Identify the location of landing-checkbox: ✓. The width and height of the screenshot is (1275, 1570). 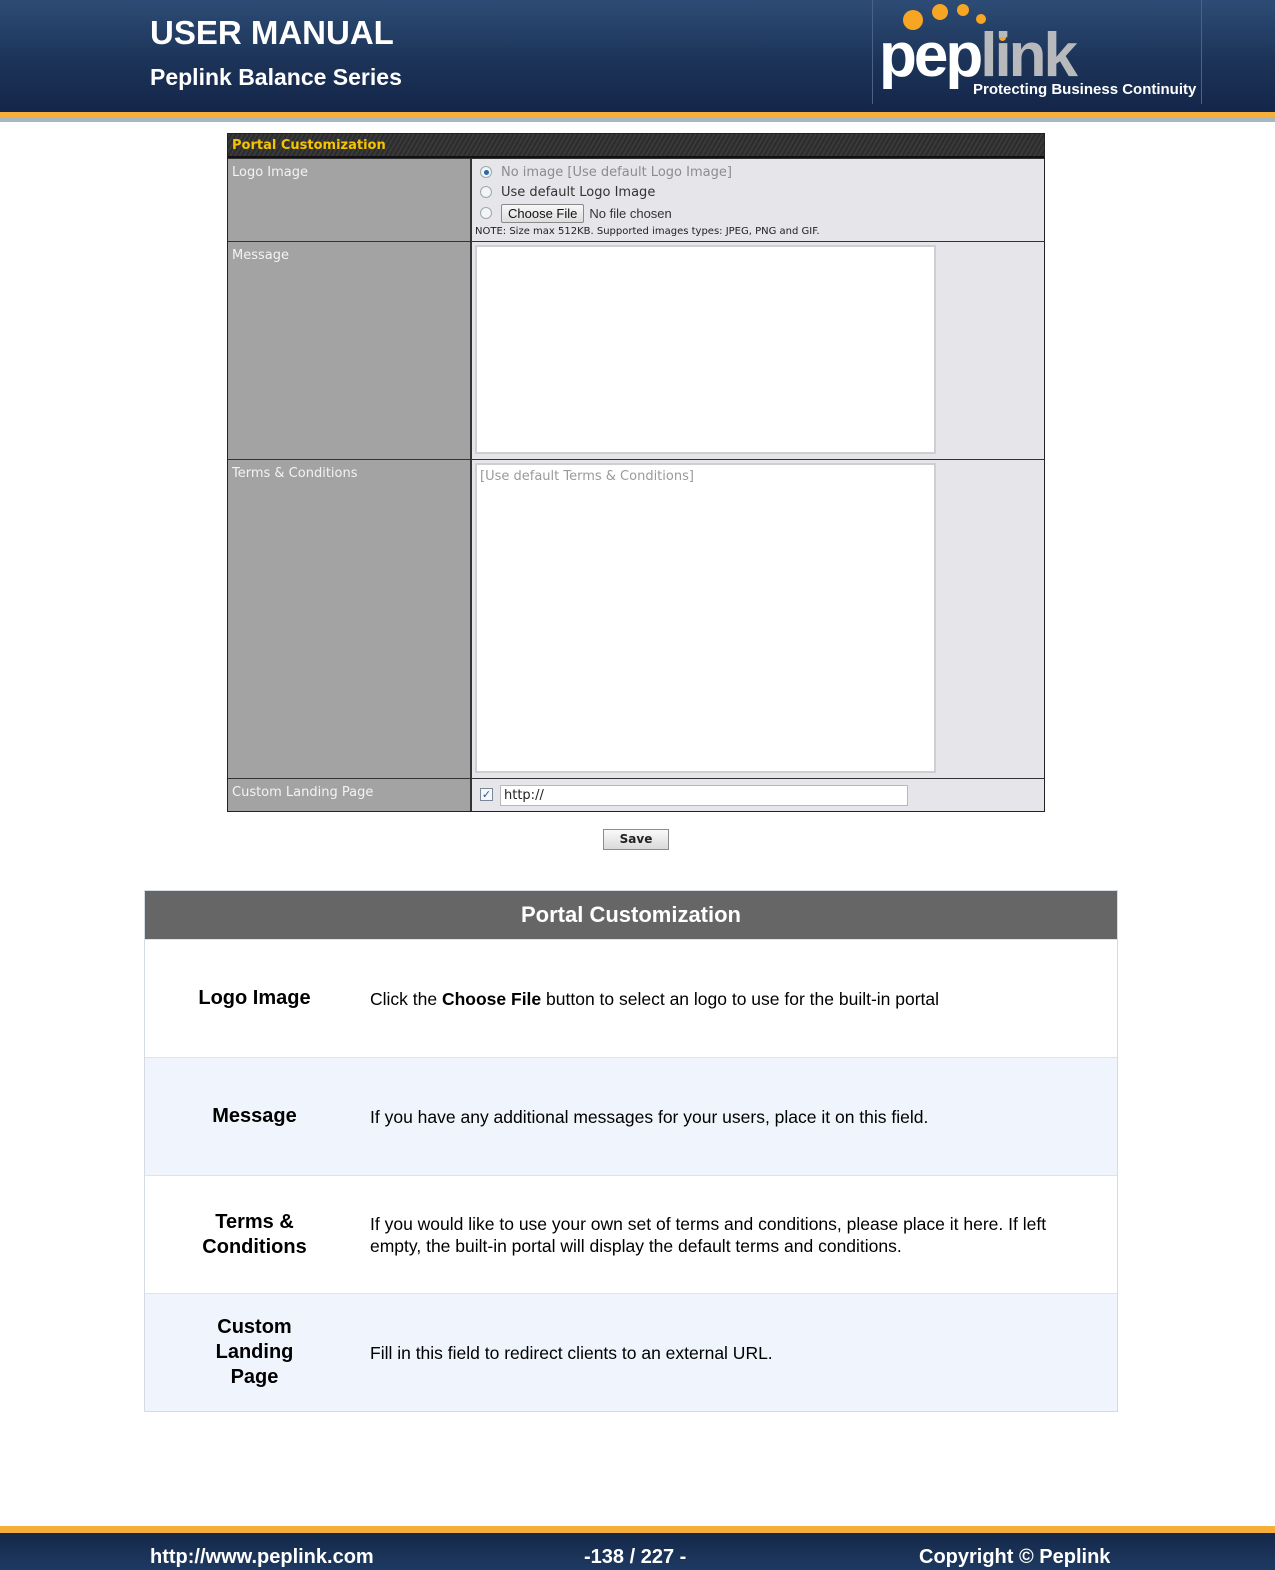
(486, 794).